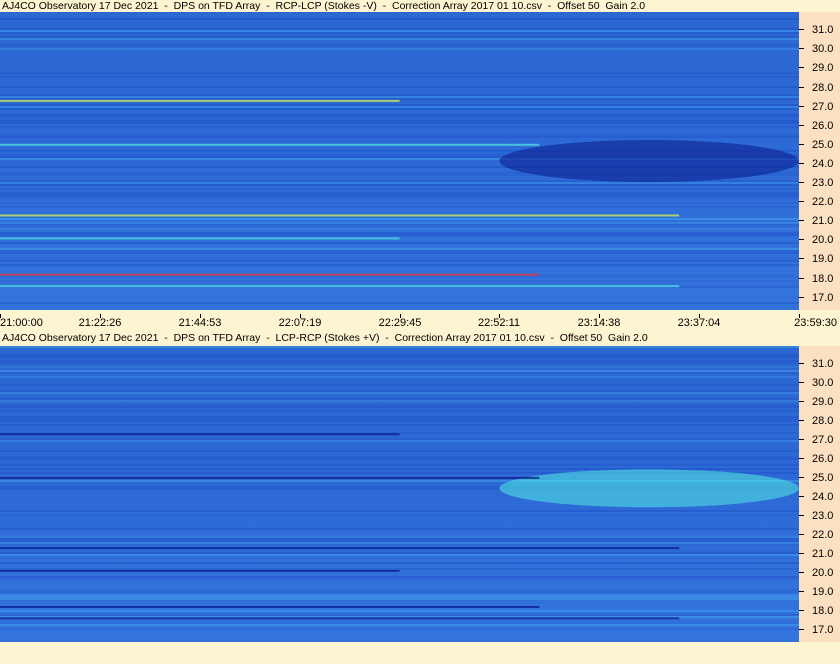 The width and height of the screenshot is (840, 664). Describe the element at coordinates (823, 87) in the screenshot. I see `freq-tick-label: 28.0` at that location.